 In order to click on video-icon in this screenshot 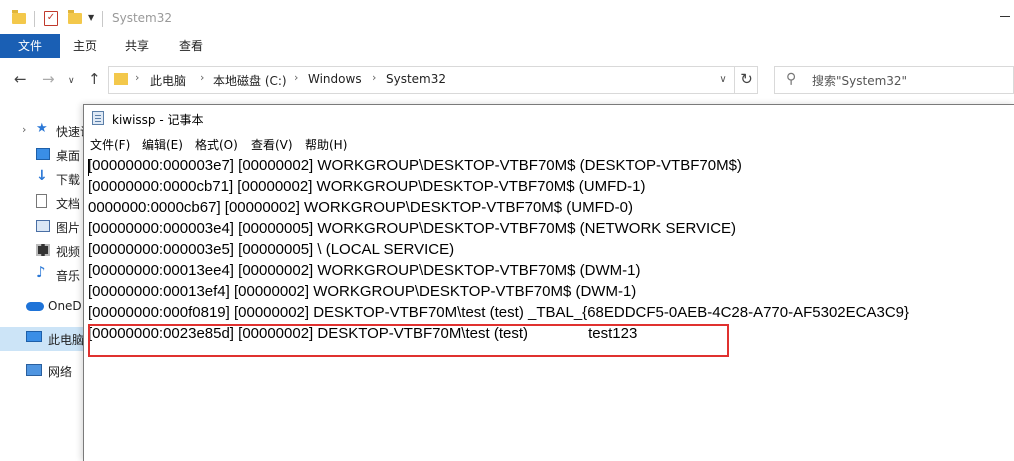, I will do `click(43, 250)`.